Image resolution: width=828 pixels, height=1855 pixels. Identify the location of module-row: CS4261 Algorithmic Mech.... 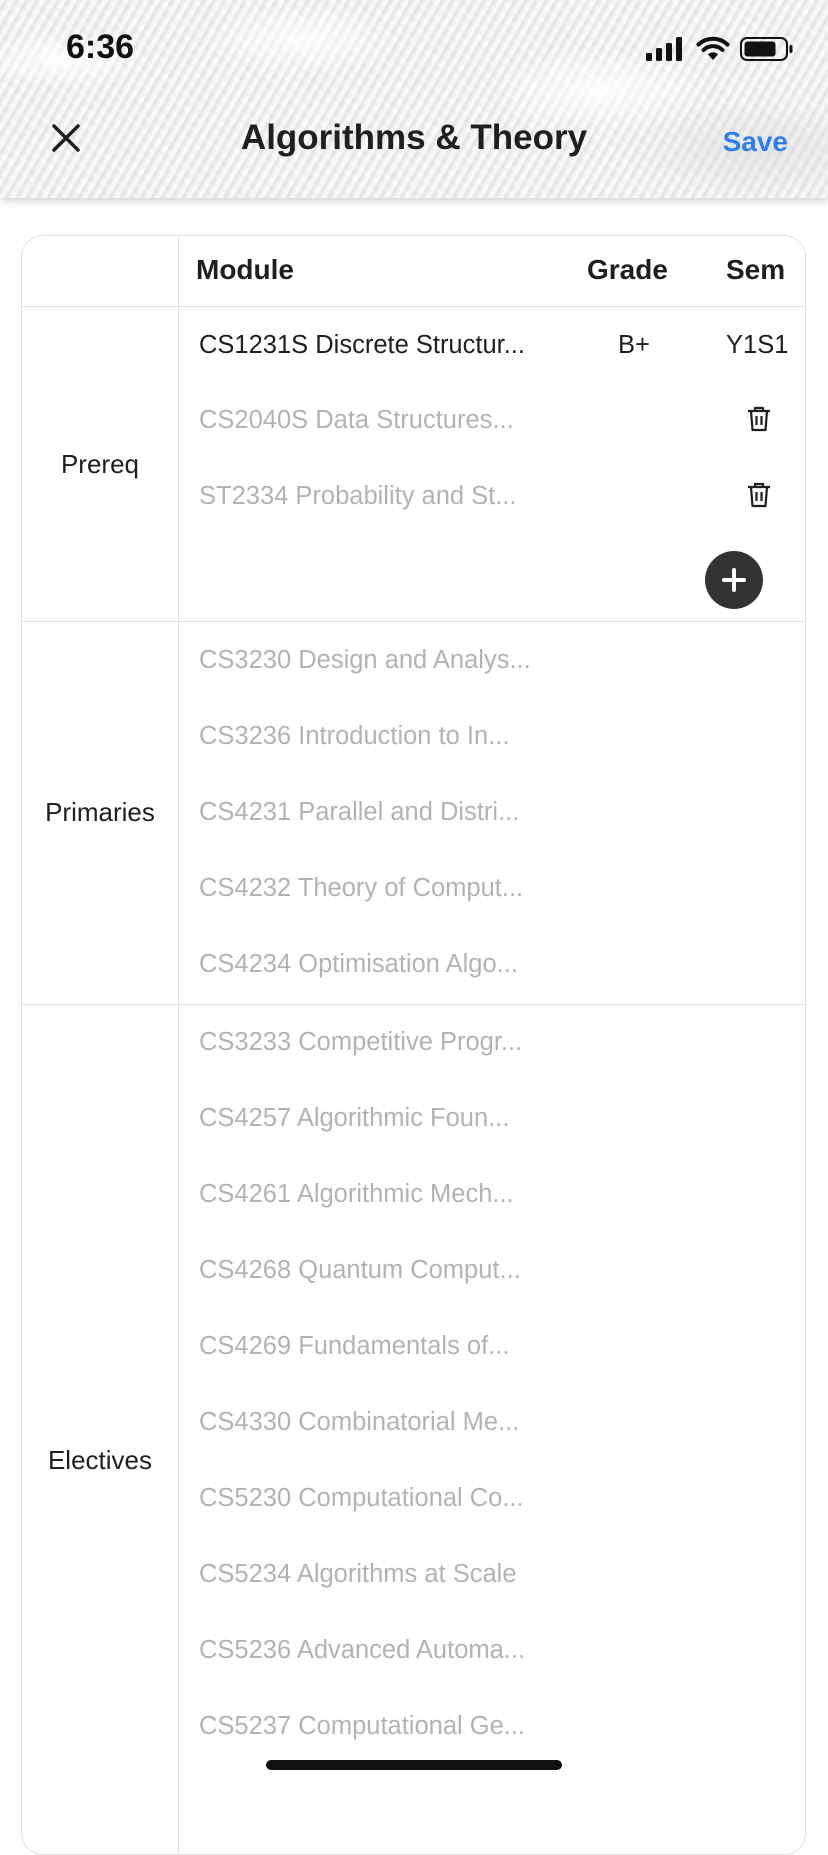
(379, 1194).